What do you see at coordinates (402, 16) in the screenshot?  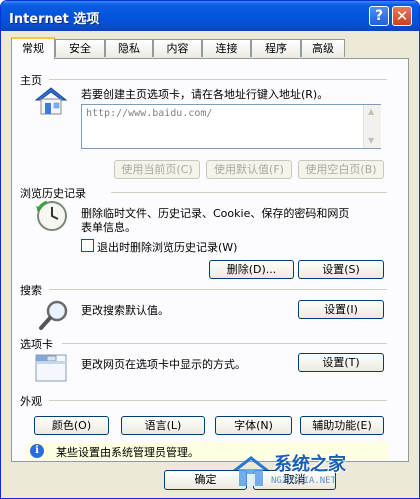 I see `close-button: ✕` at bounding box center [402, 16].